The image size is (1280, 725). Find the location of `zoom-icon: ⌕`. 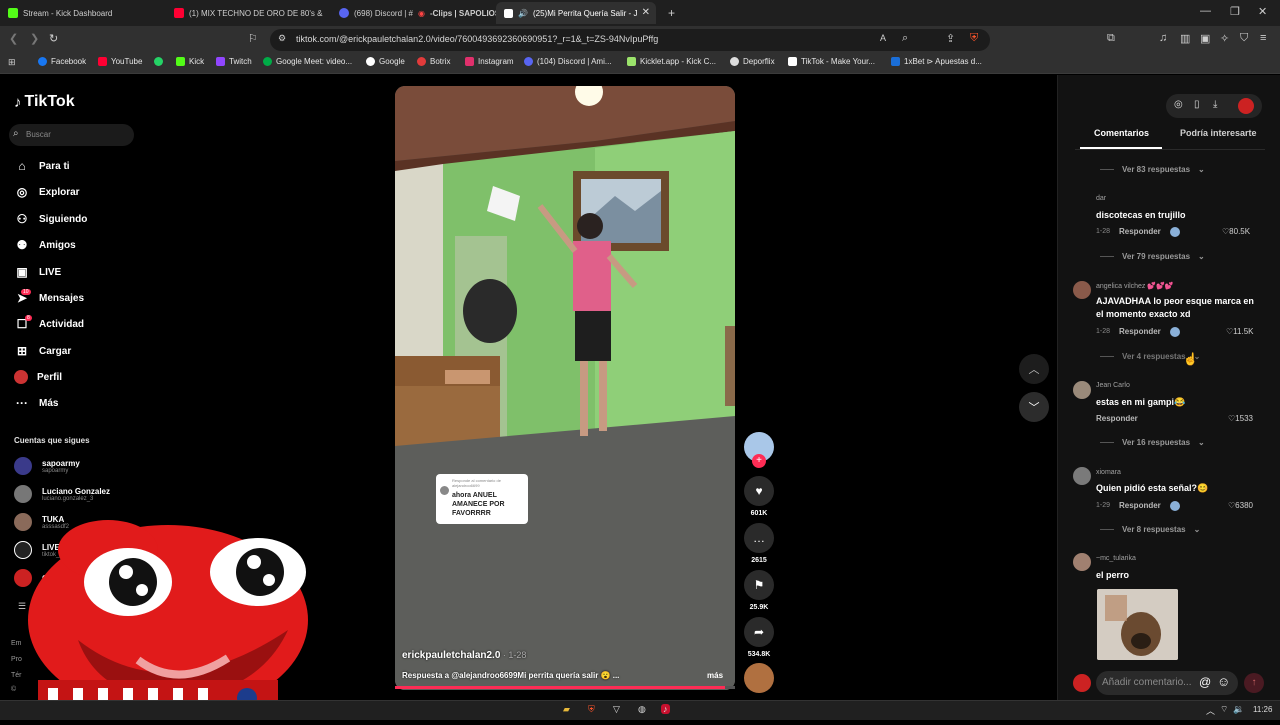

zoom-icon: ⌕ is located at coordinates (905, 38).